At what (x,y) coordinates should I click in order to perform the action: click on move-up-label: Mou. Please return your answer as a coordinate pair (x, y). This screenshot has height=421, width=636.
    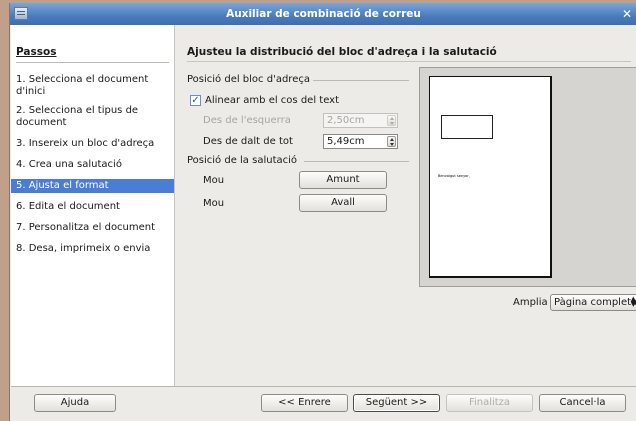
    Looking at the image, I should click on (214, 180).